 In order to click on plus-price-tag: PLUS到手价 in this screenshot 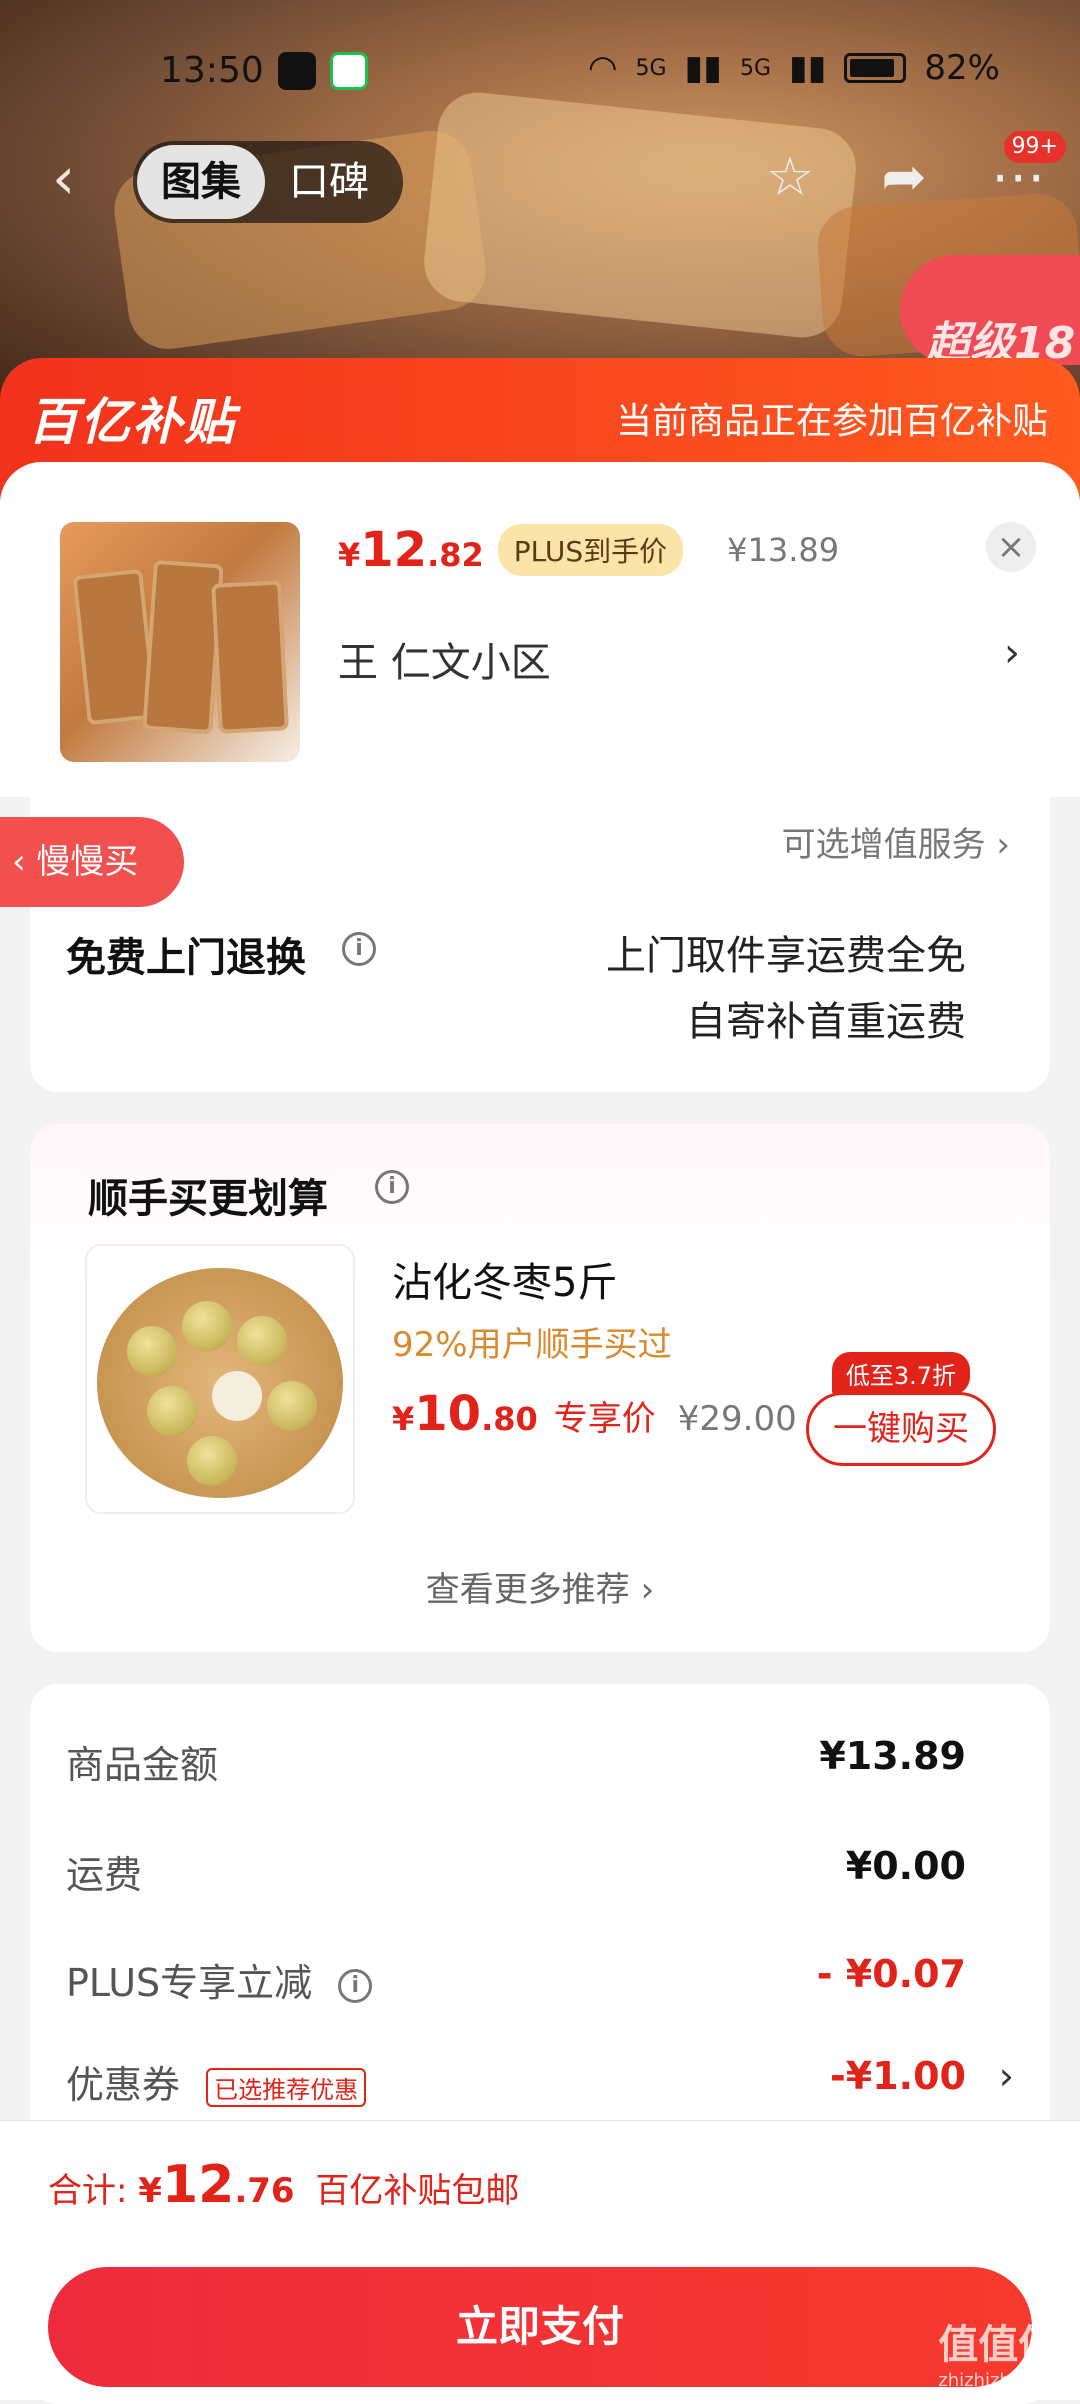, I will do `click(590, 550)`.